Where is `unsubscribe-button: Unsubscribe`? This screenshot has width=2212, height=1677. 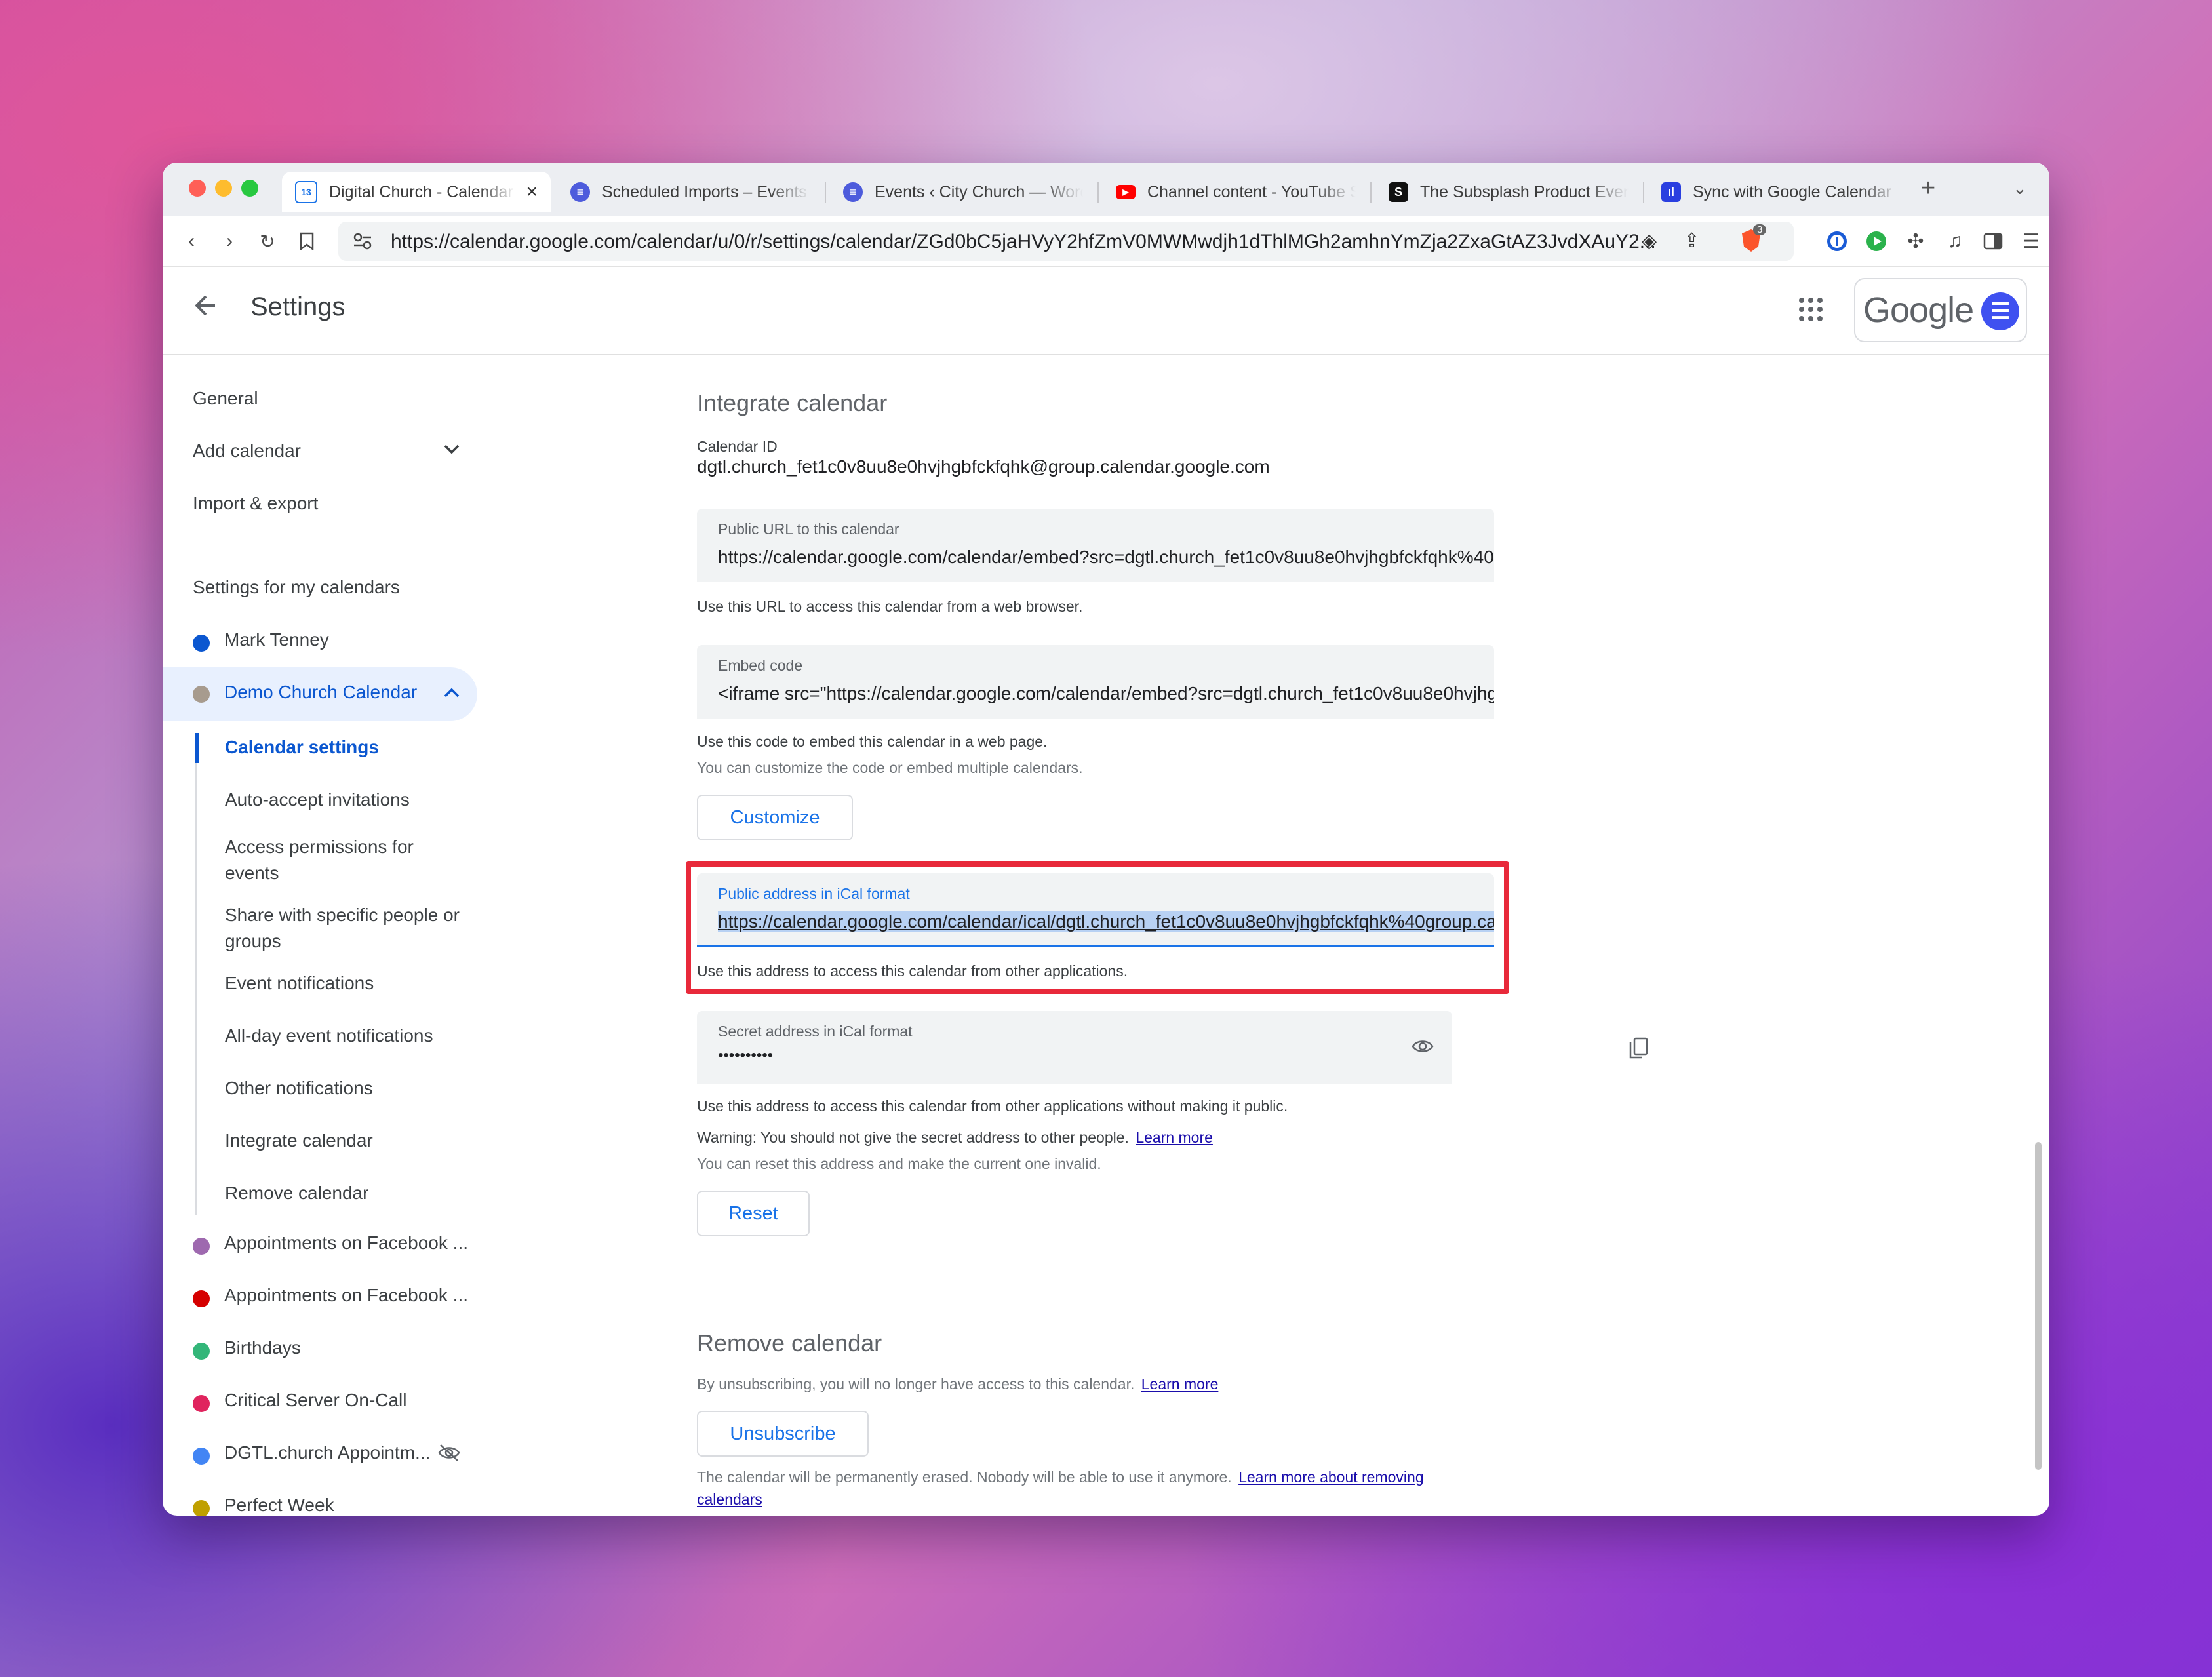 unsubscribe-button: Unsubscribe is located at coordinates (783, 1434).